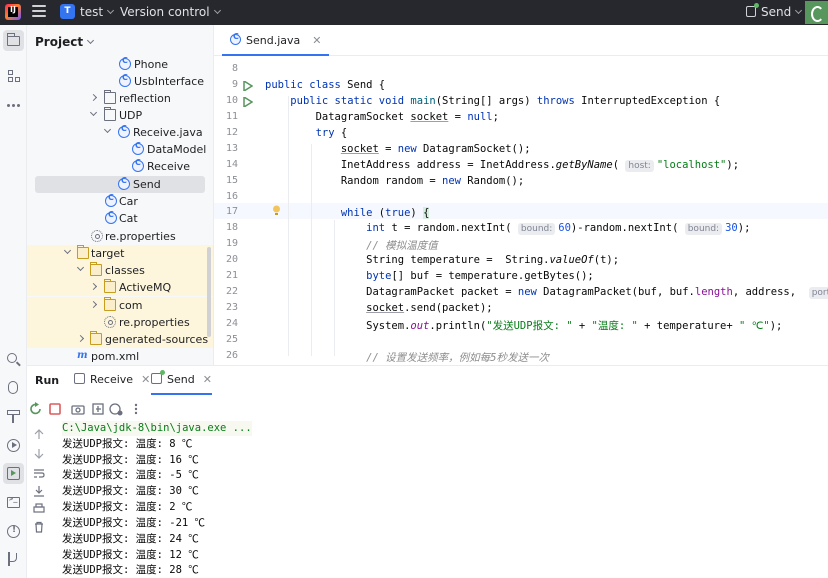 The image size is (828, 578). Describe the element at coordinates (457, 358) in the screenshot. I see `code-comment: // 设置发送频率，例如每5秒发送一次` at that location.